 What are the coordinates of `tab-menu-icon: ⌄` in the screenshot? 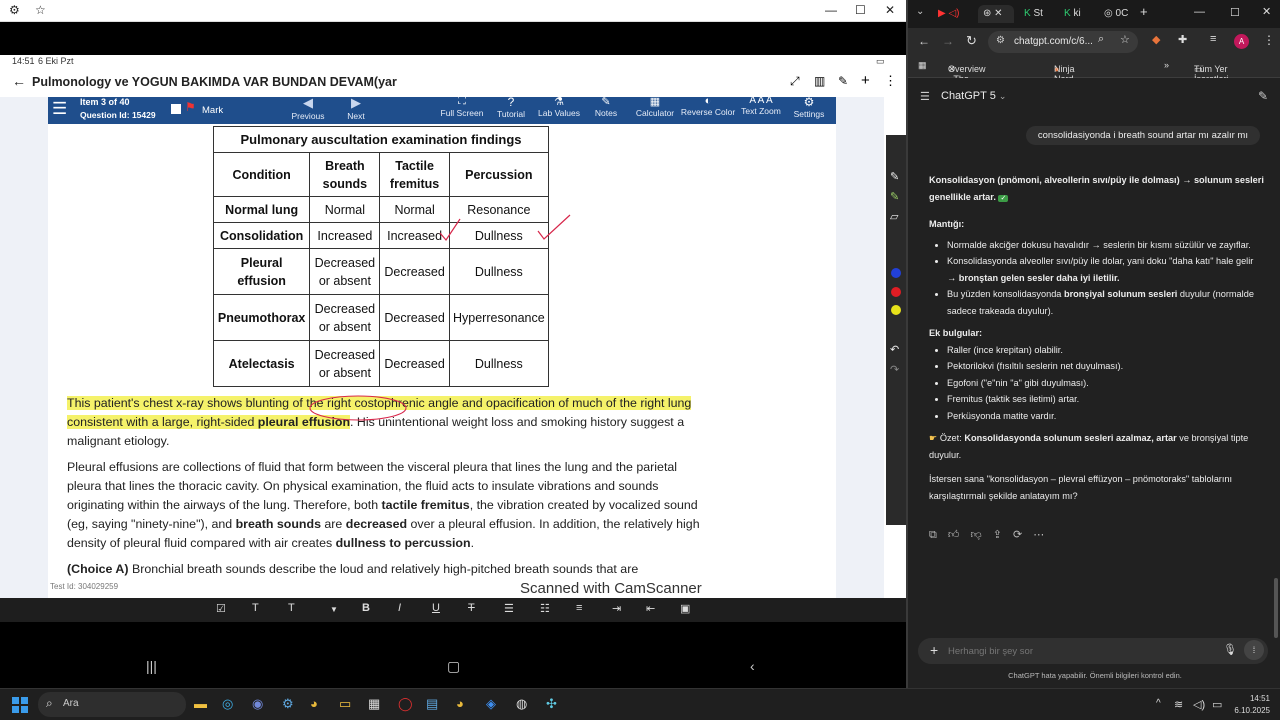 It's located at (920, 11).